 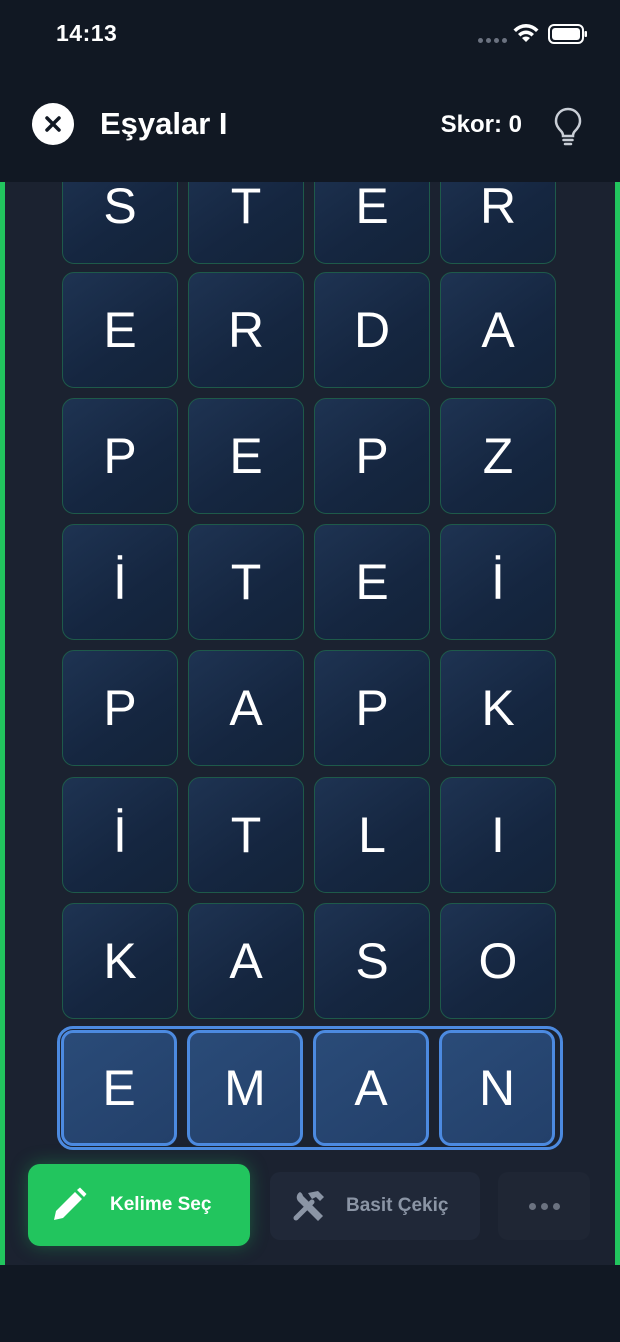 What do you see at coordinates (481, 124) in the screenshot?
I see `score-label: Skor: 0` at bounding box center [481, 124].